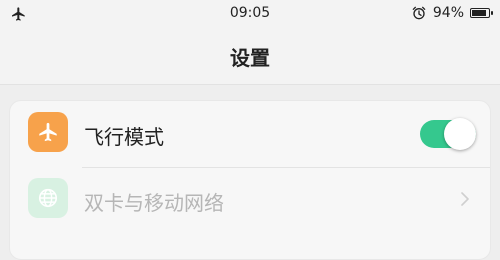 The image size is (500, 260). I want to click on status-right-group: 94%, so click(452, 13).